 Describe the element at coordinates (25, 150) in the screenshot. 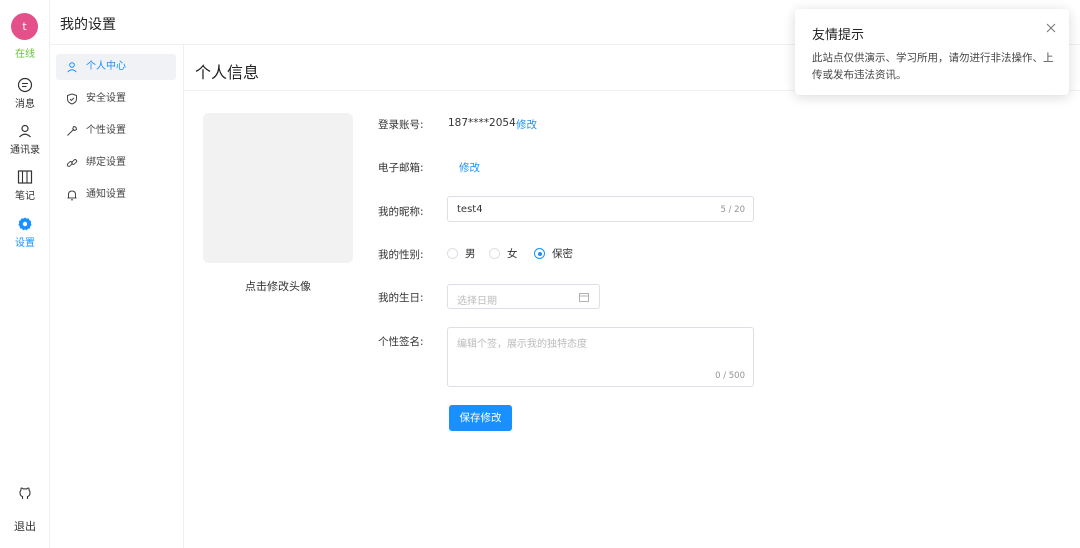

I see `rail-label-contacts: 通讯录` at that location.